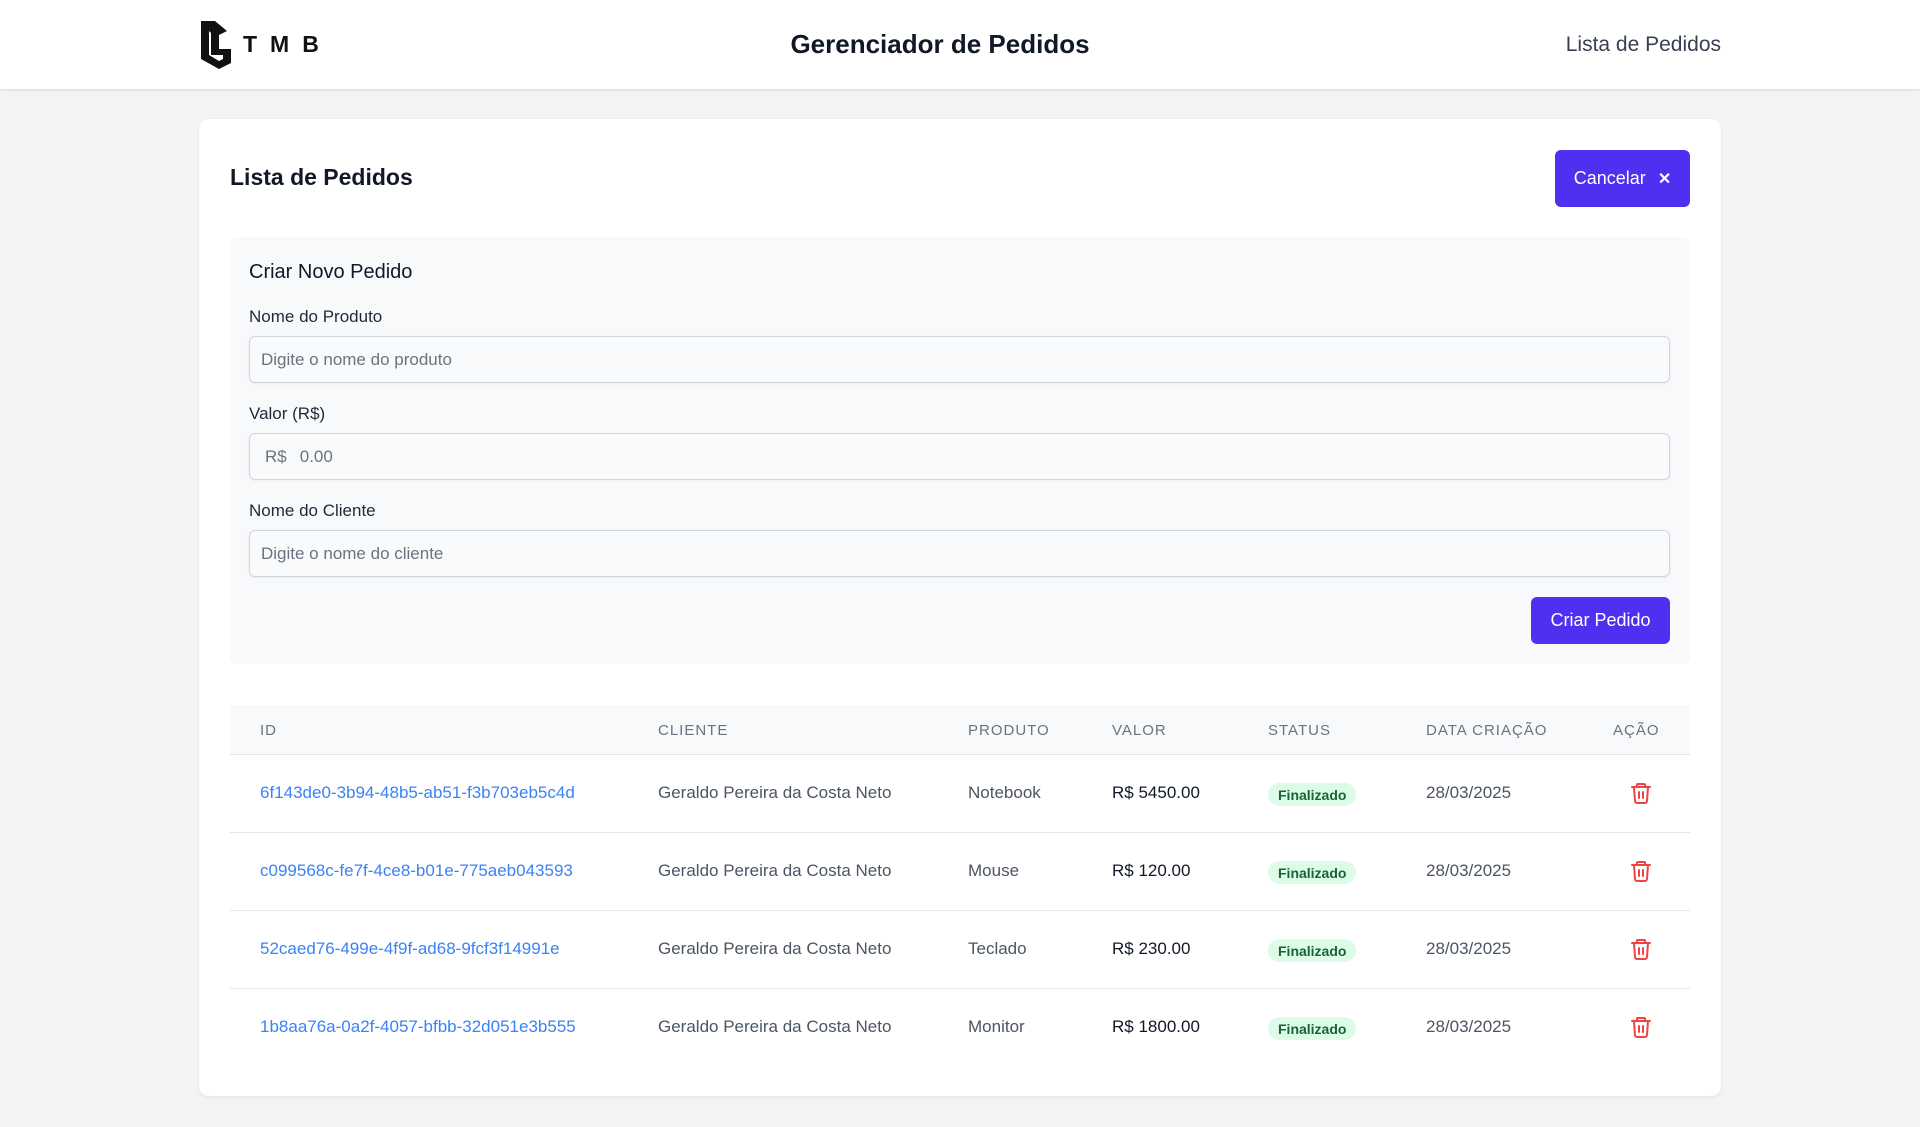  What do you see at coordinates (1643, 45) in the screenshot?
I see `nav-link-lista-de-pedidos: Lista de Pedidos` at bounding box center [1643, 45].